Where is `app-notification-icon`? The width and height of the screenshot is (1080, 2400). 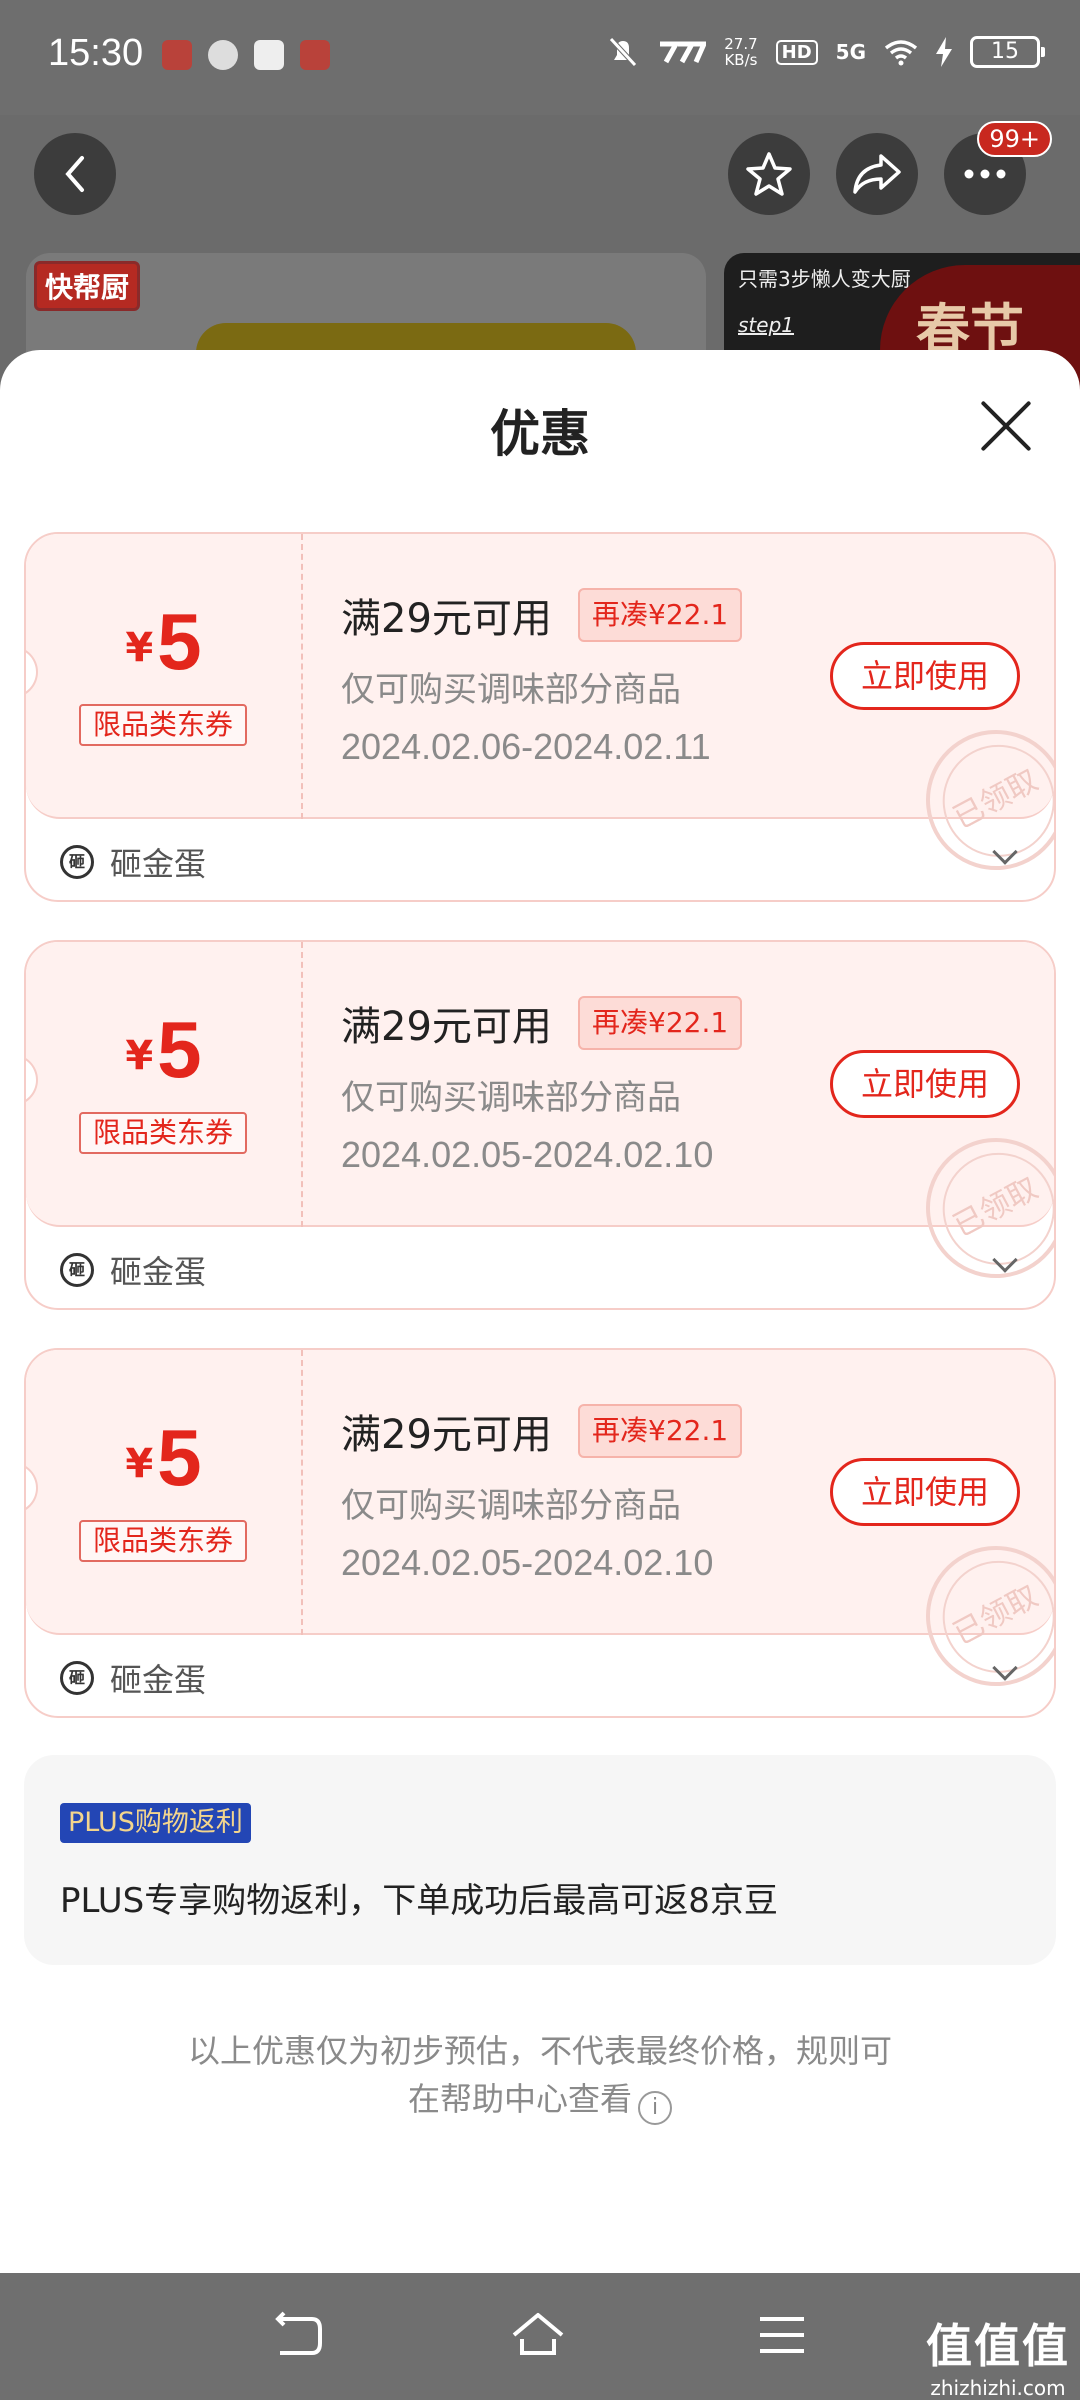 app-notification-icon is located at coordinates (177, 55).